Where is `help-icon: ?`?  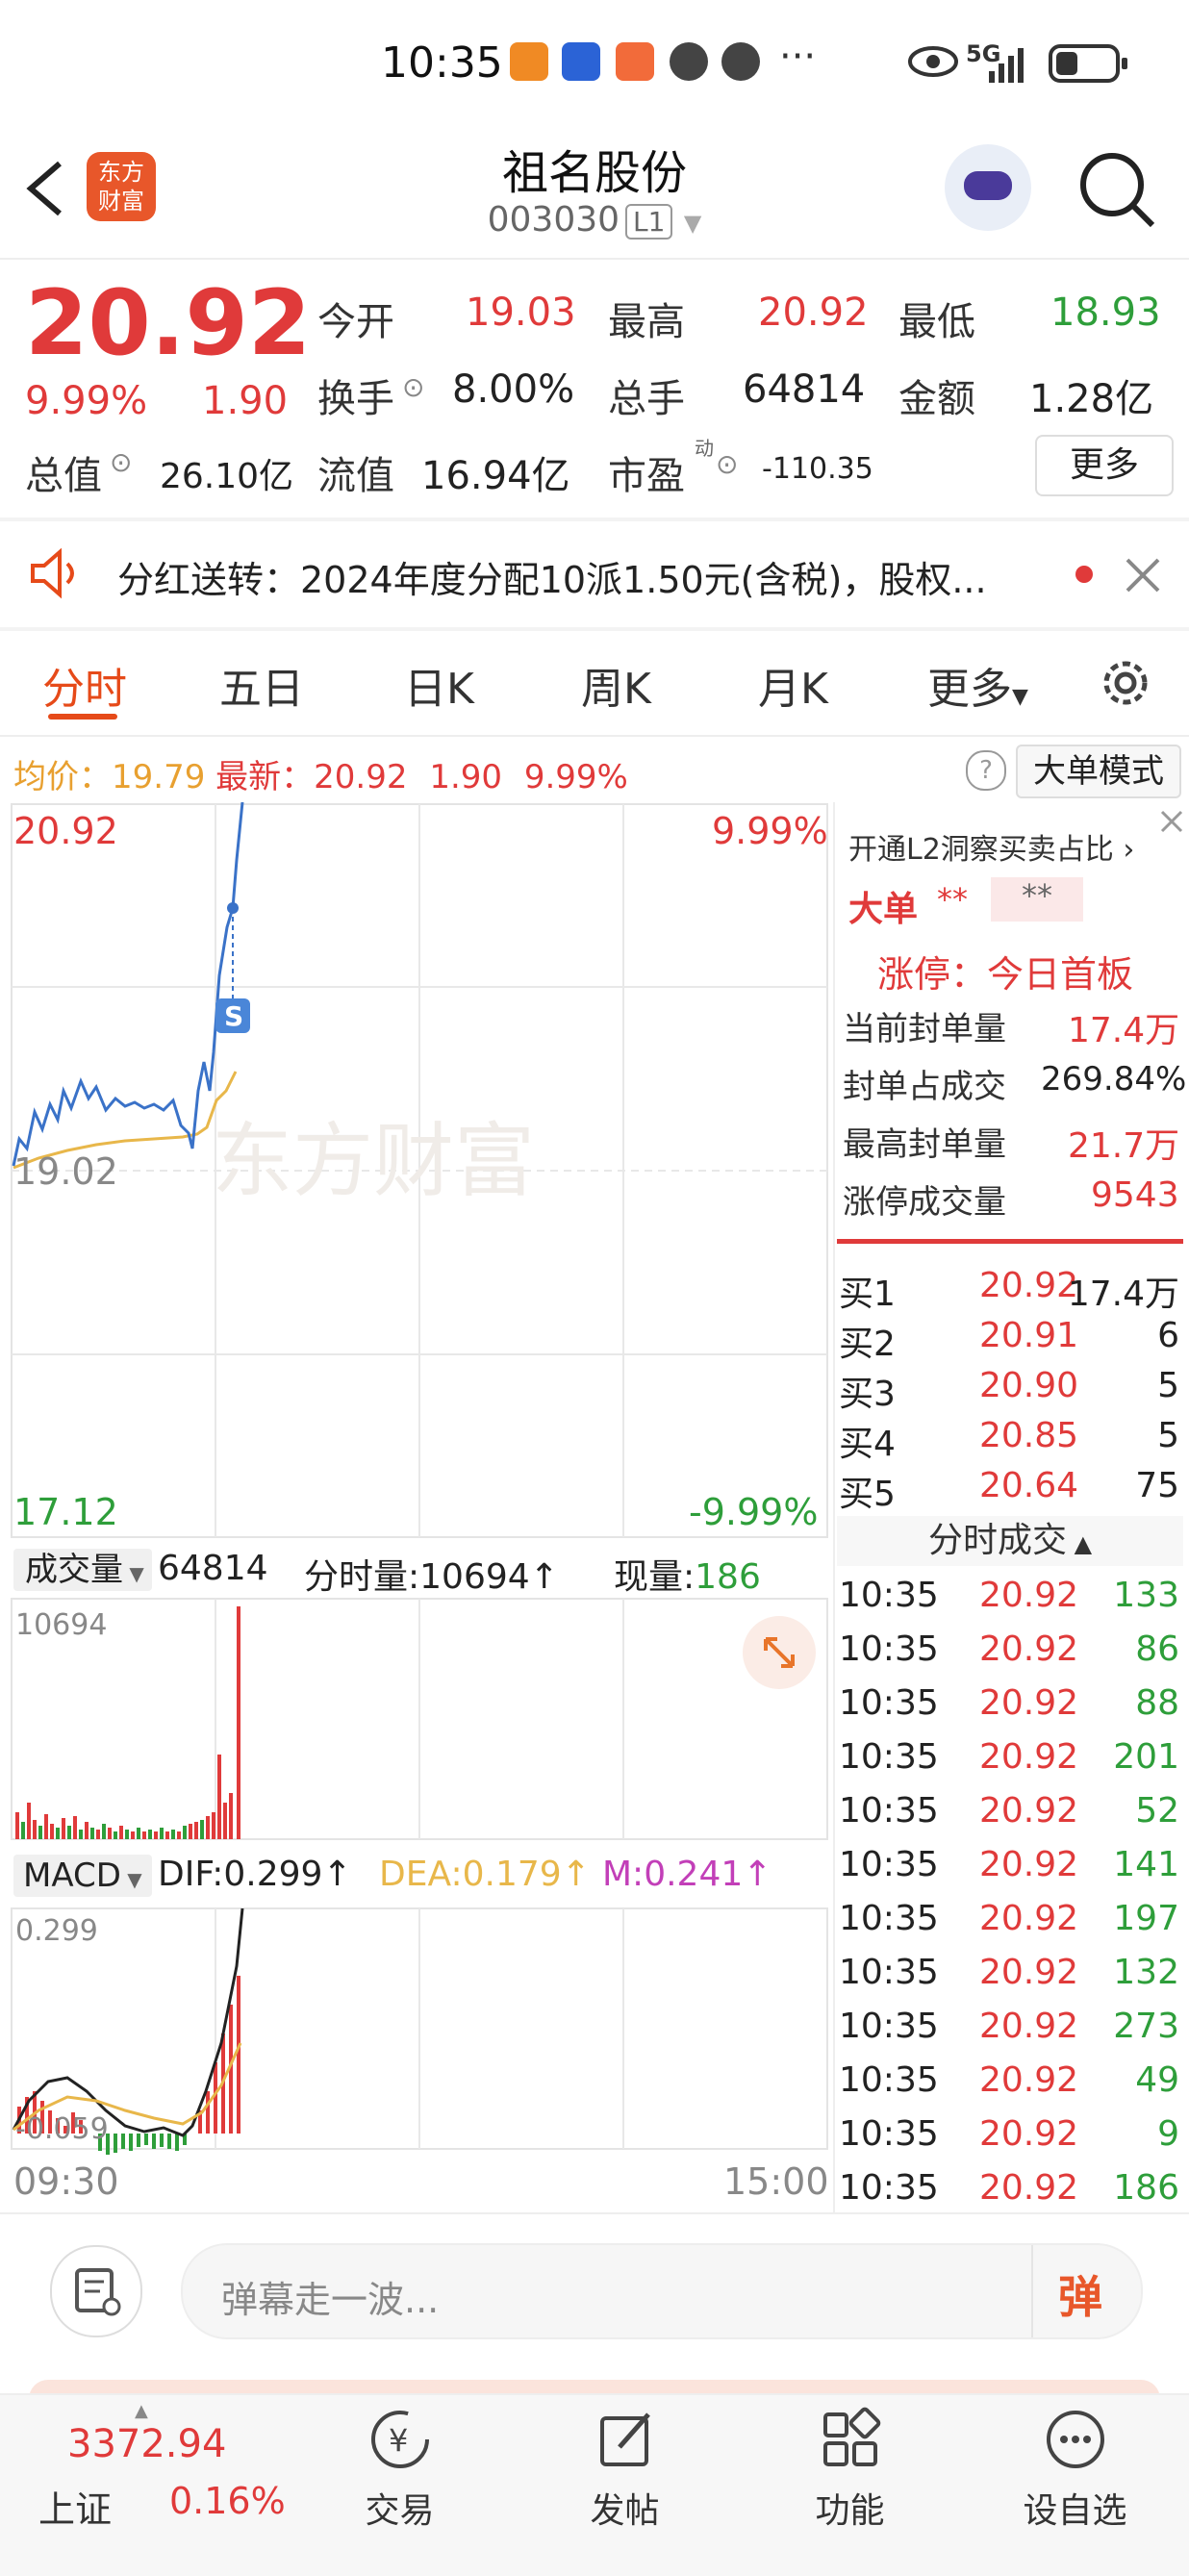
help-icon: ? is located at coordinates (986, 770).